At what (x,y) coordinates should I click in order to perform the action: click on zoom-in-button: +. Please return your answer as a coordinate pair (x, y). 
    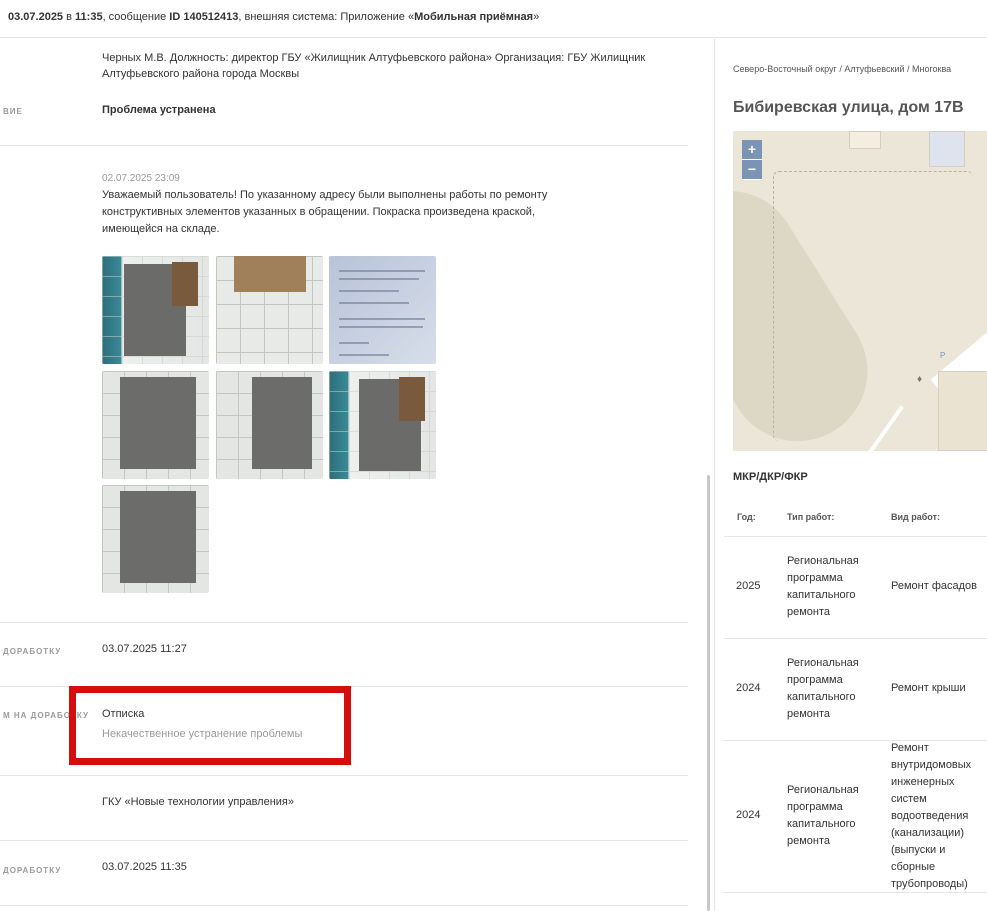
    Looking at the image, I should click on (752, 150).